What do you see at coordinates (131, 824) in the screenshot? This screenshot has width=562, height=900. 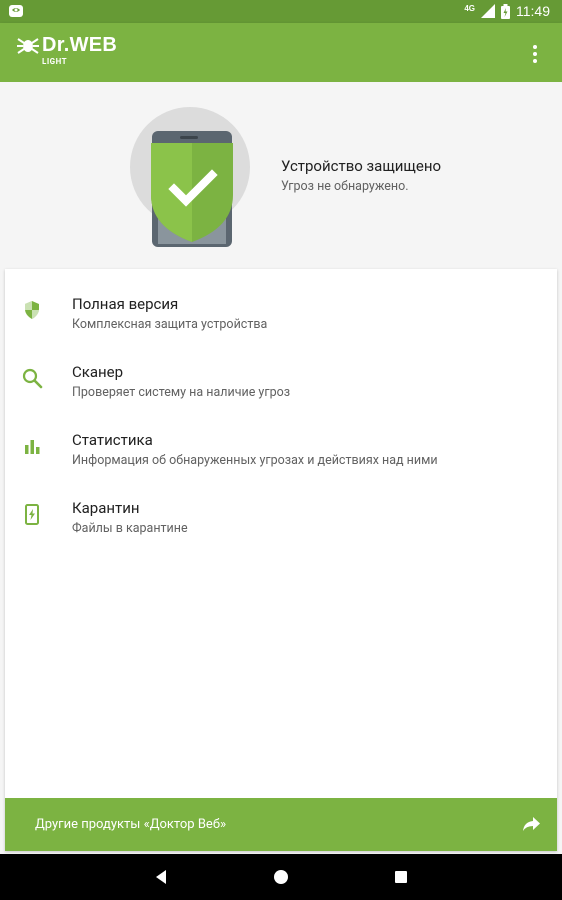 I see `other-products-label: Другие продукты «Доктор Веб»` at bounding box center [131, 824].